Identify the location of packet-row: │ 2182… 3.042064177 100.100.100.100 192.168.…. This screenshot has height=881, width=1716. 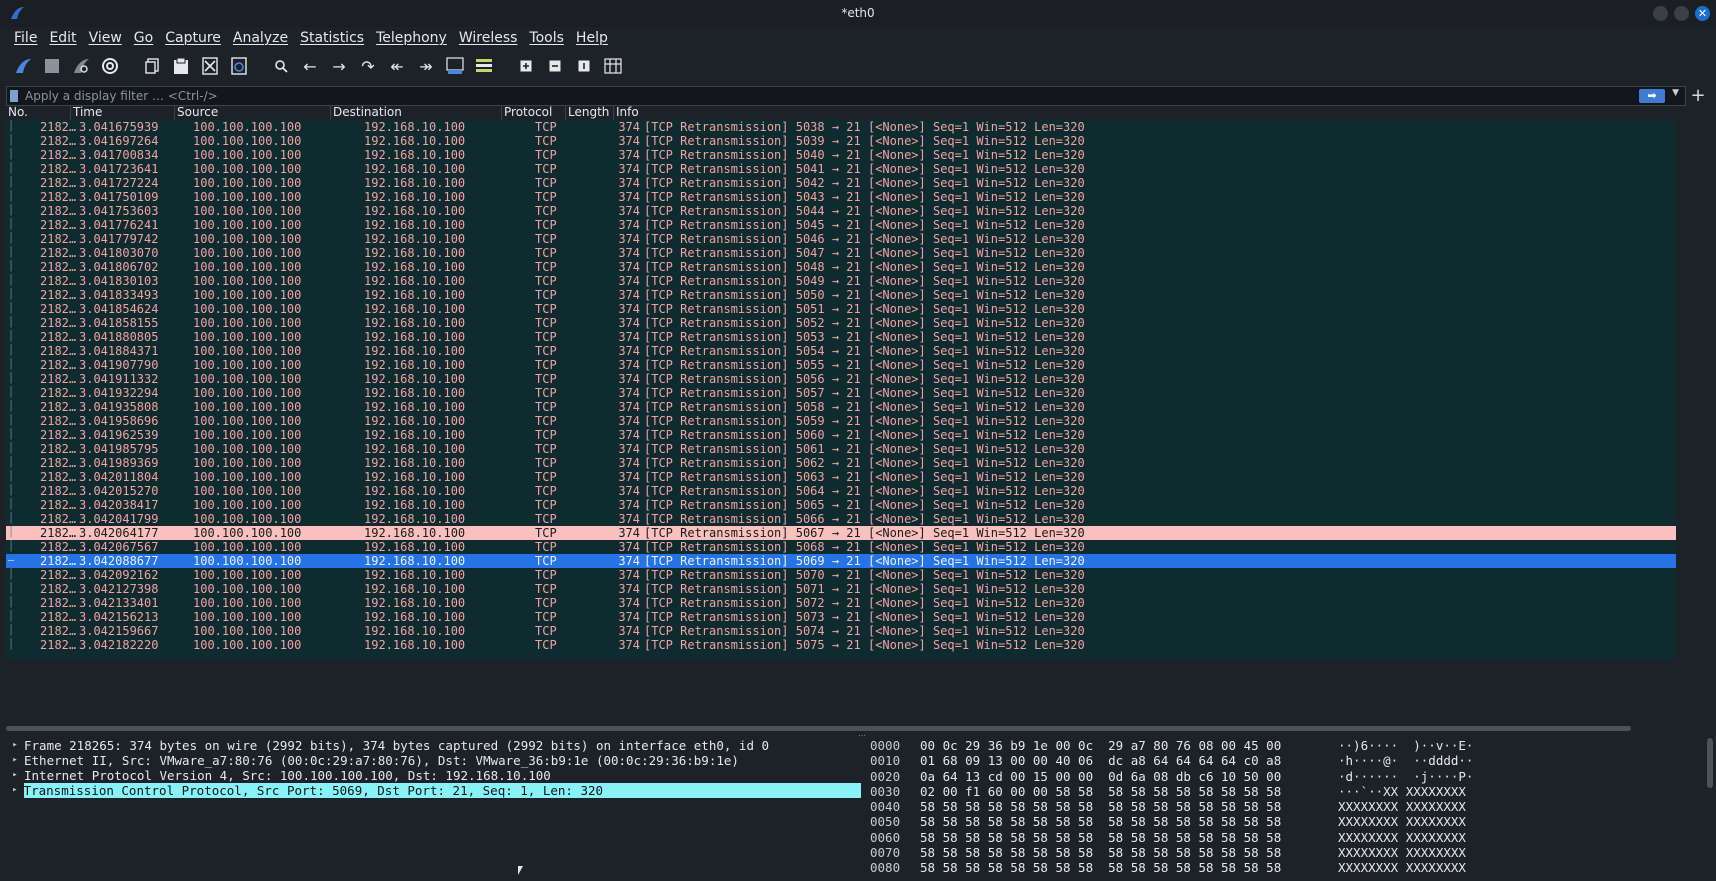
(841, 533).